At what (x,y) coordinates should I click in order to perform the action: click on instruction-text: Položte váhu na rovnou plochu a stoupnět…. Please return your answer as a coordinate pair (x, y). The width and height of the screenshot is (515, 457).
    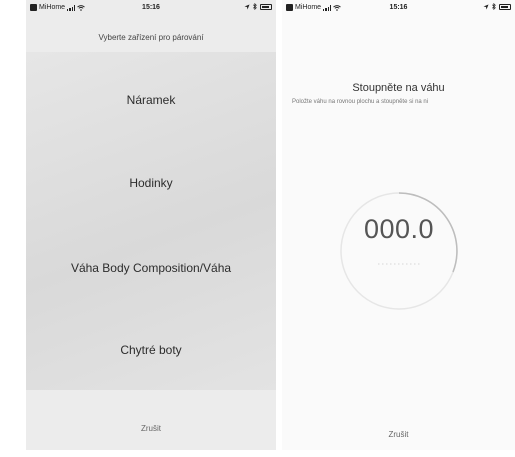
    Looking at the image, I should click on (360, 102).